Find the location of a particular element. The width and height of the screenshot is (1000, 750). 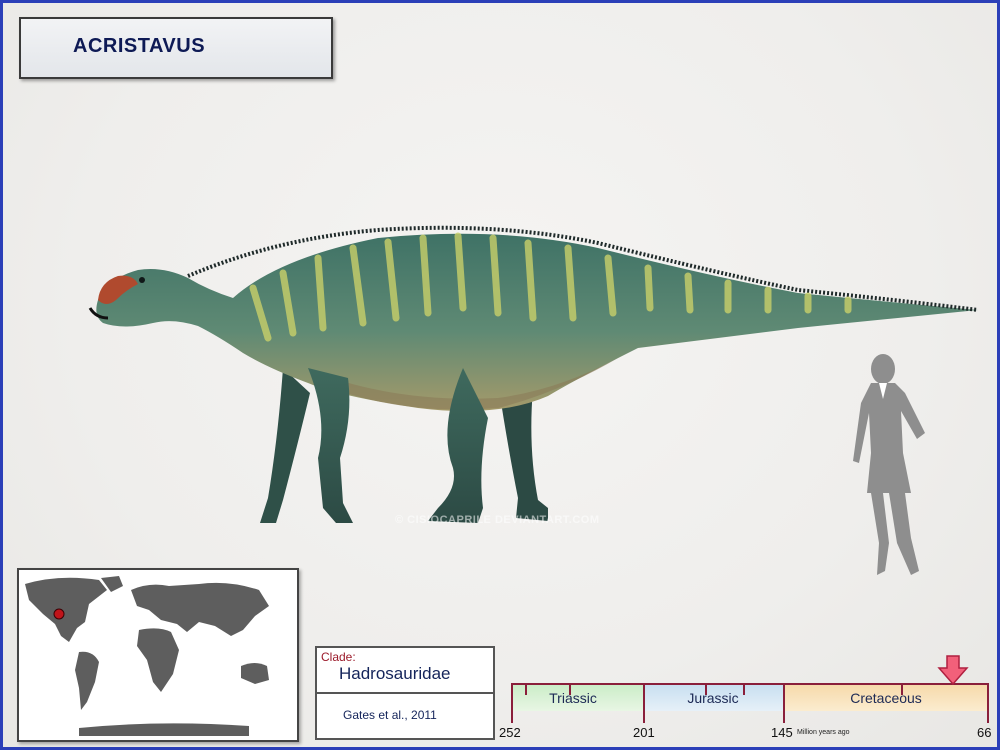

clade-label: Clade: is located at coordinates (338, 657).